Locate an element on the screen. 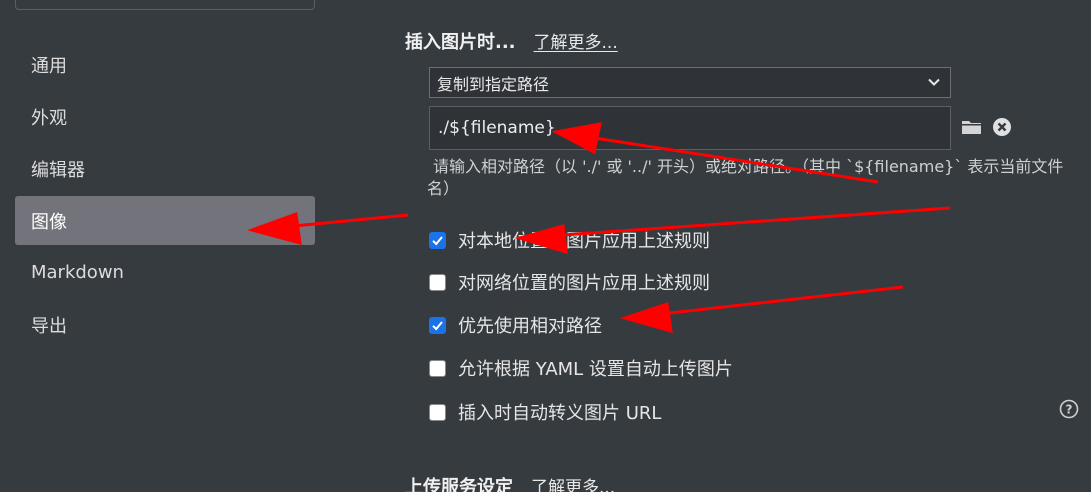 This screenshot has width=1091, height=492. folder-icon is located at coordinates (972, 129).